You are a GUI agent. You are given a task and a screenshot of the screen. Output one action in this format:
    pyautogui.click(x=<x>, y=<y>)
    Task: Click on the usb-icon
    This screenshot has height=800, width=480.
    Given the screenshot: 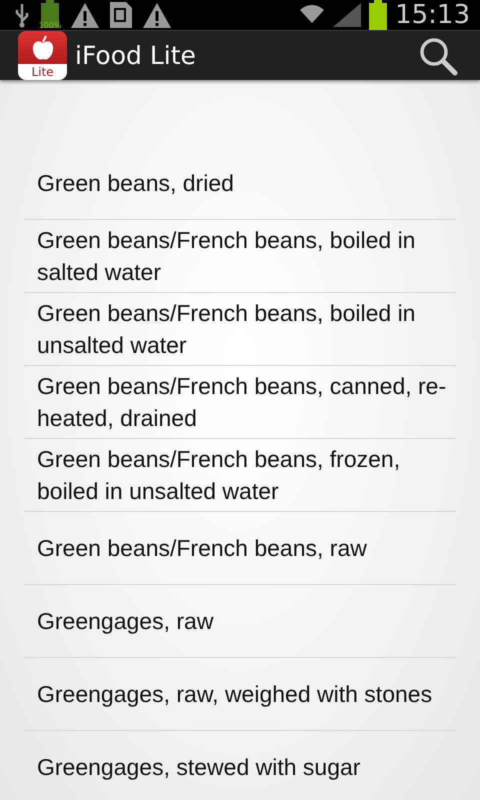 What is the action you would take?
    pyautogui.click(x=22, y=15)
    